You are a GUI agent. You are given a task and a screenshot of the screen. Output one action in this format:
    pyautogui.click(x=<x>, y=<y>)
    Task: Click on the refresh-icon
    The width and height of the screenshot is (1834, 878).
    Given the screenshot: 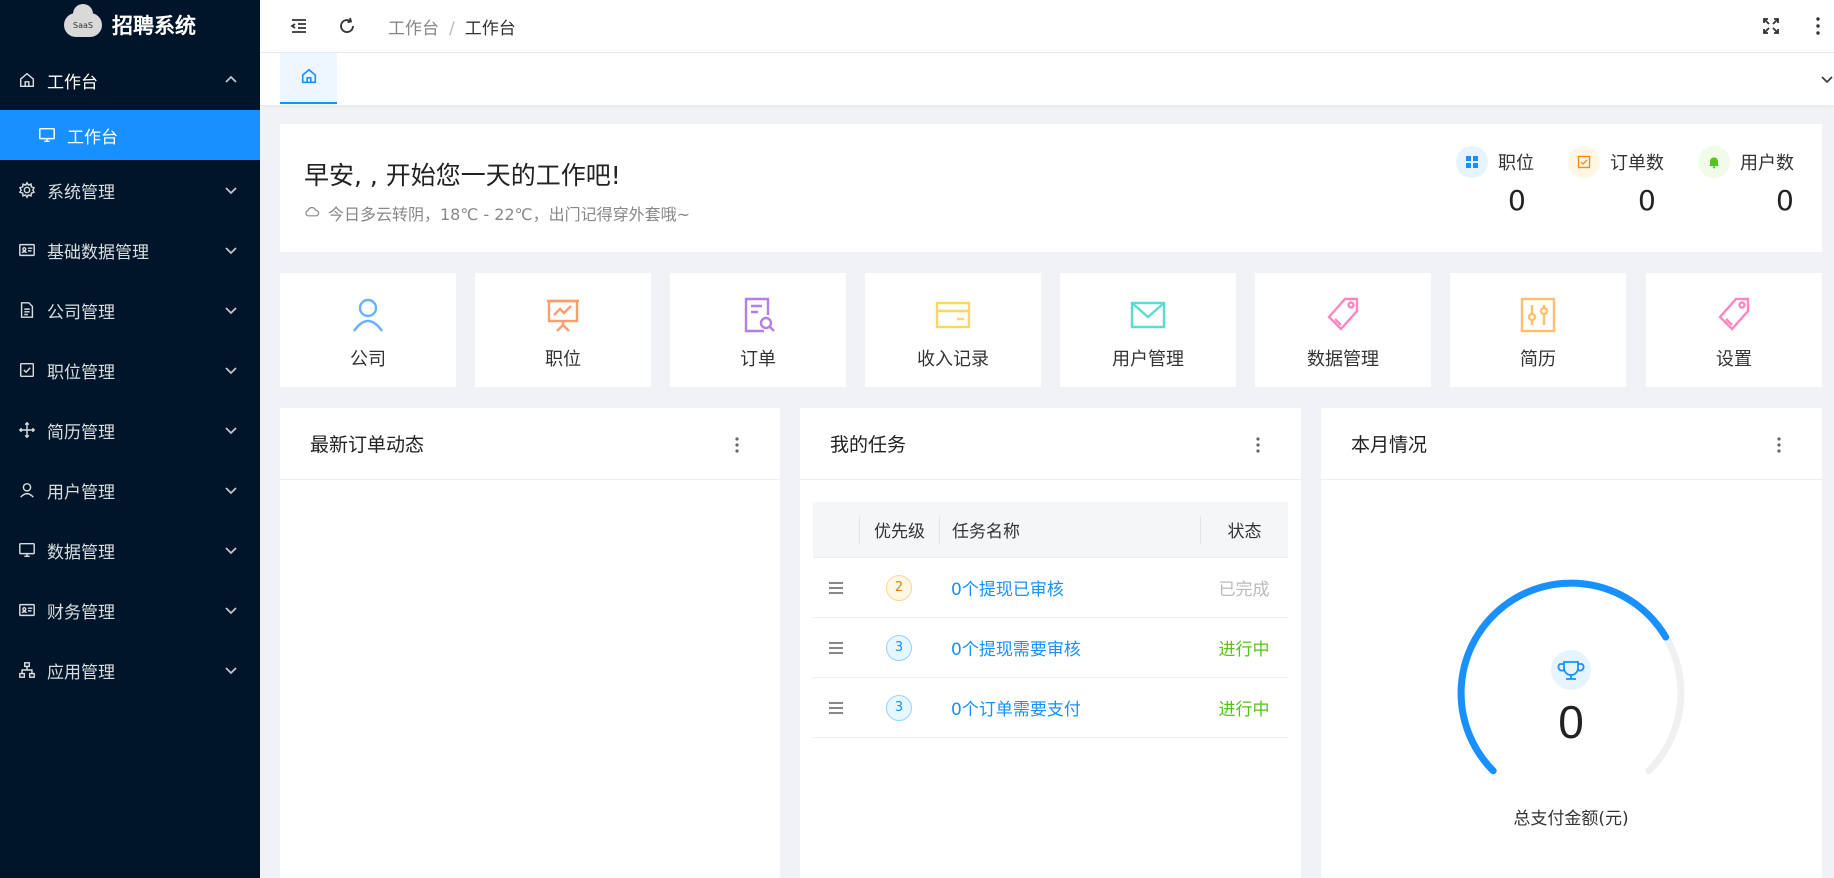 What is the action you would take?
    pyautogui.click(x=347, y=26)
    